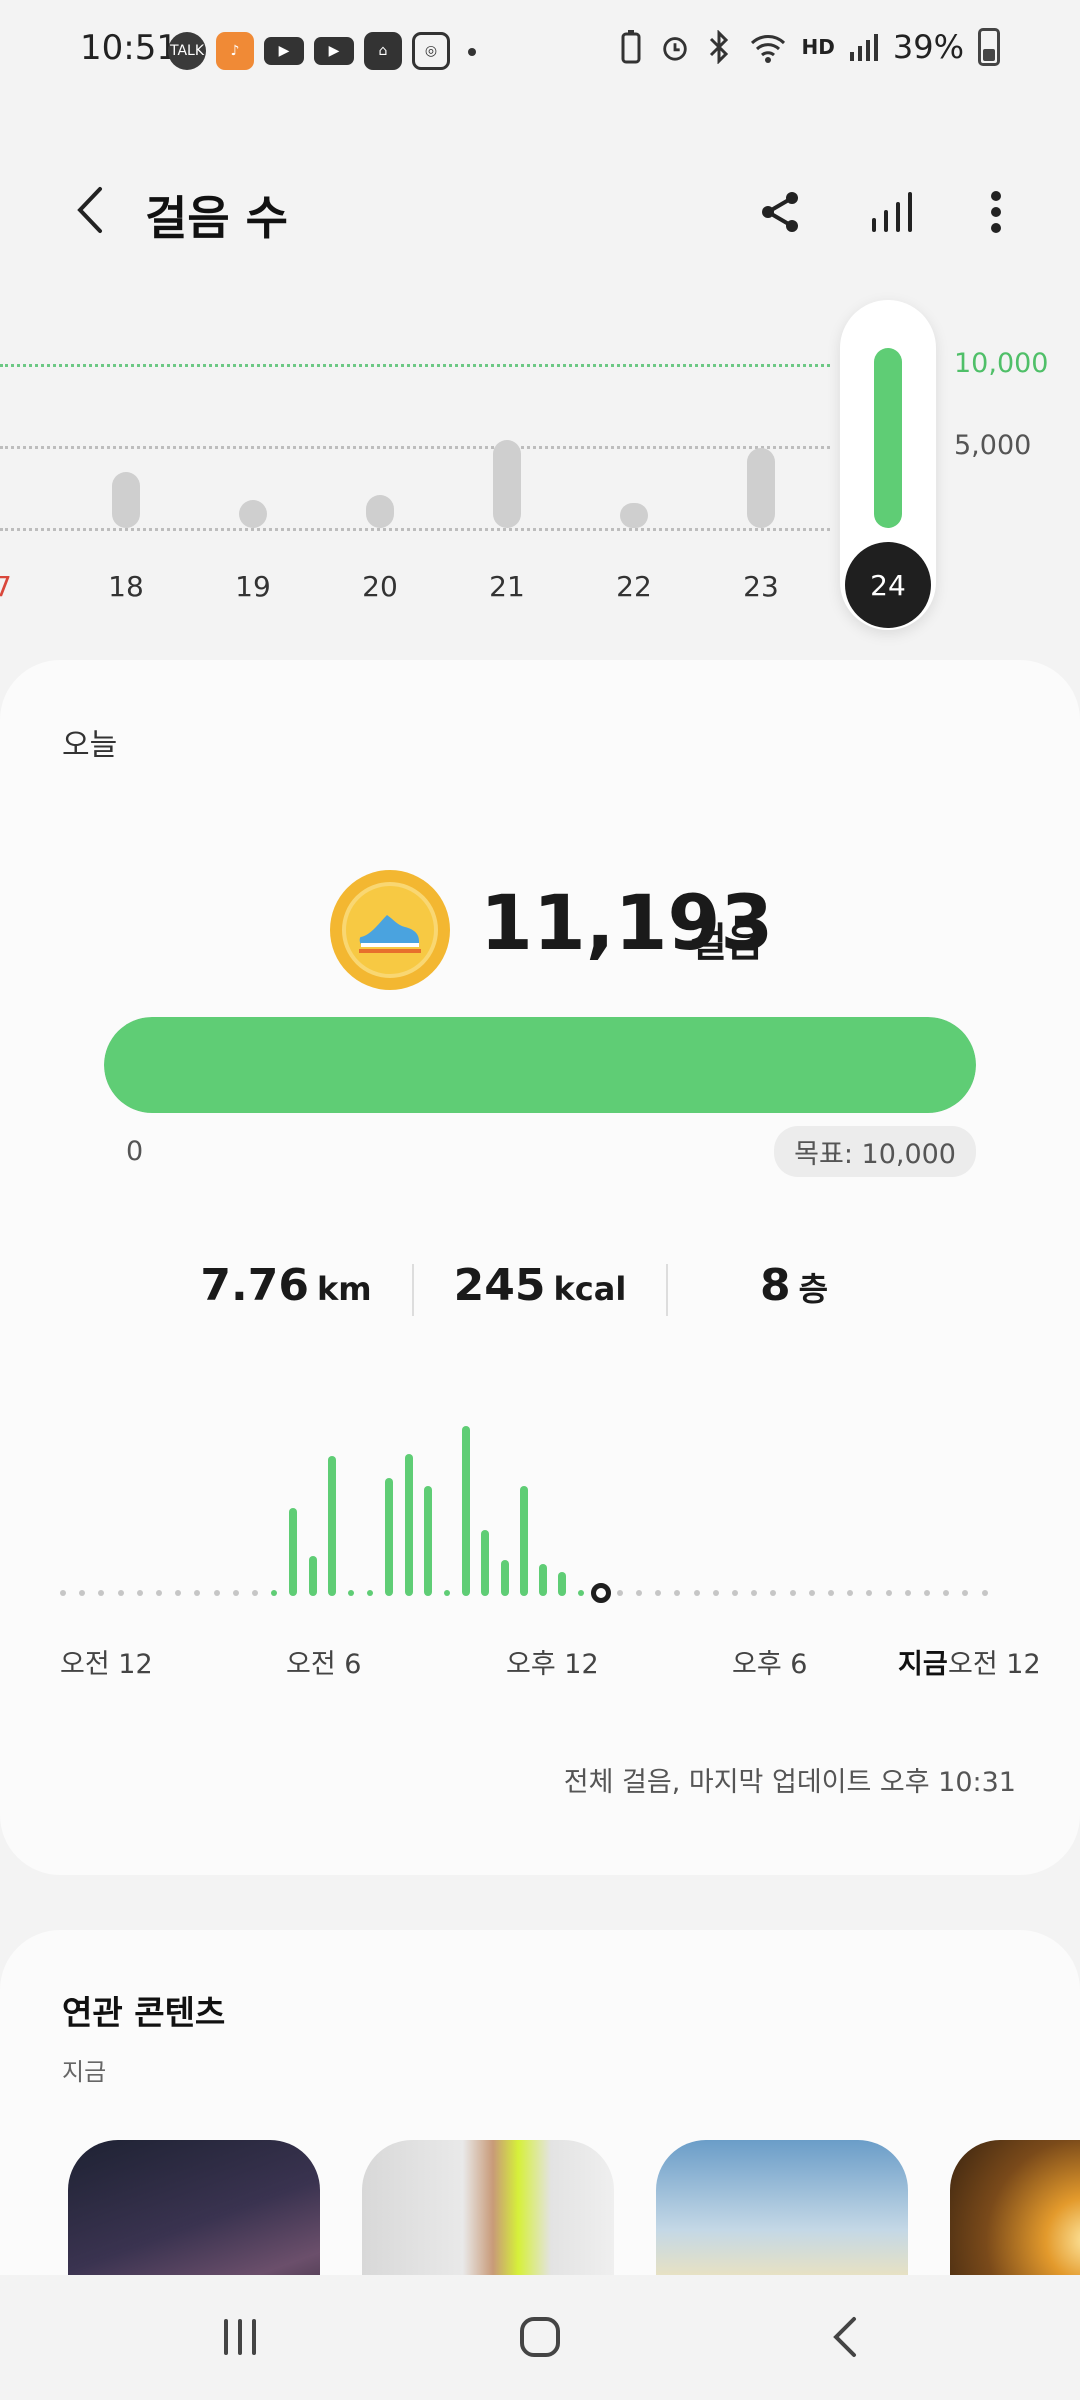  I want to click on goal-badge: 목표: 10,000, so click(875, 1151).